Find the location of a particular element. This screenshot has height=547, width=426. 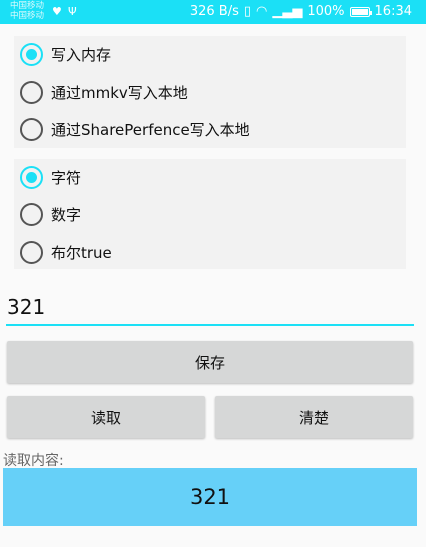

save-button: 保存 is located at coordinates (210, 362).